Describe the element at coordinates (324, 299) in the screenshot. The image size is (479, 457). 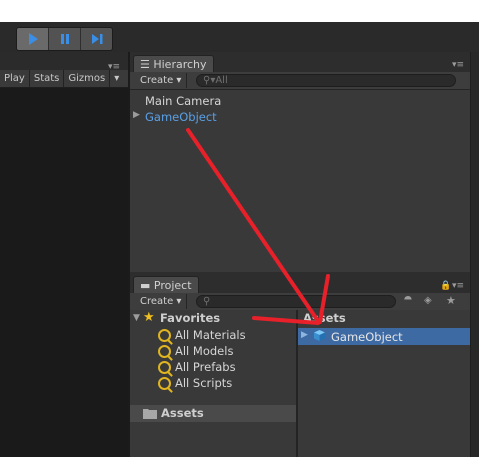
I see `arrow-head-right` at that location.